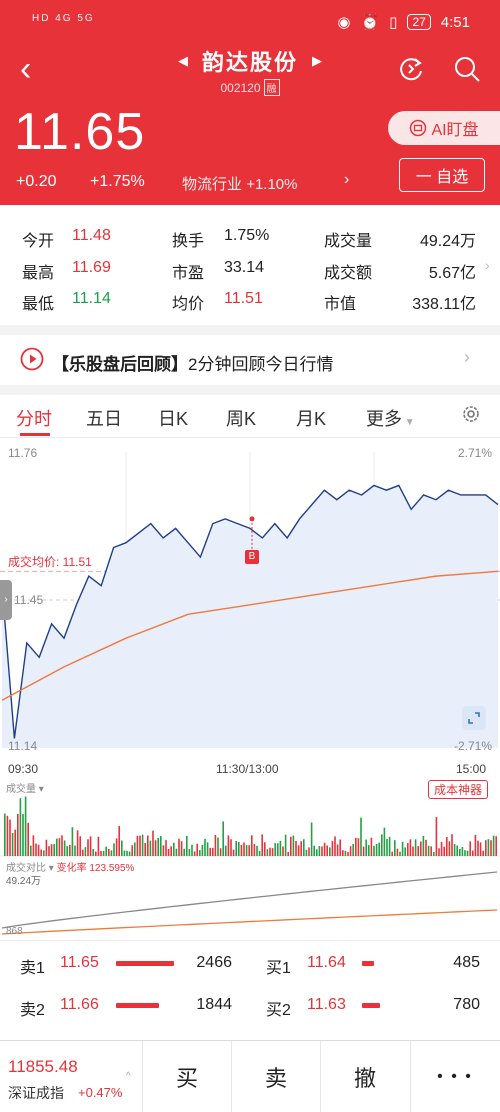 Image resolution: width=500 pixels, height=1112 pixels. What do you see at coordinates (23, 769) in the screenshot?
I see `time-start-label: 09:30` at bounding box center [23, 769].